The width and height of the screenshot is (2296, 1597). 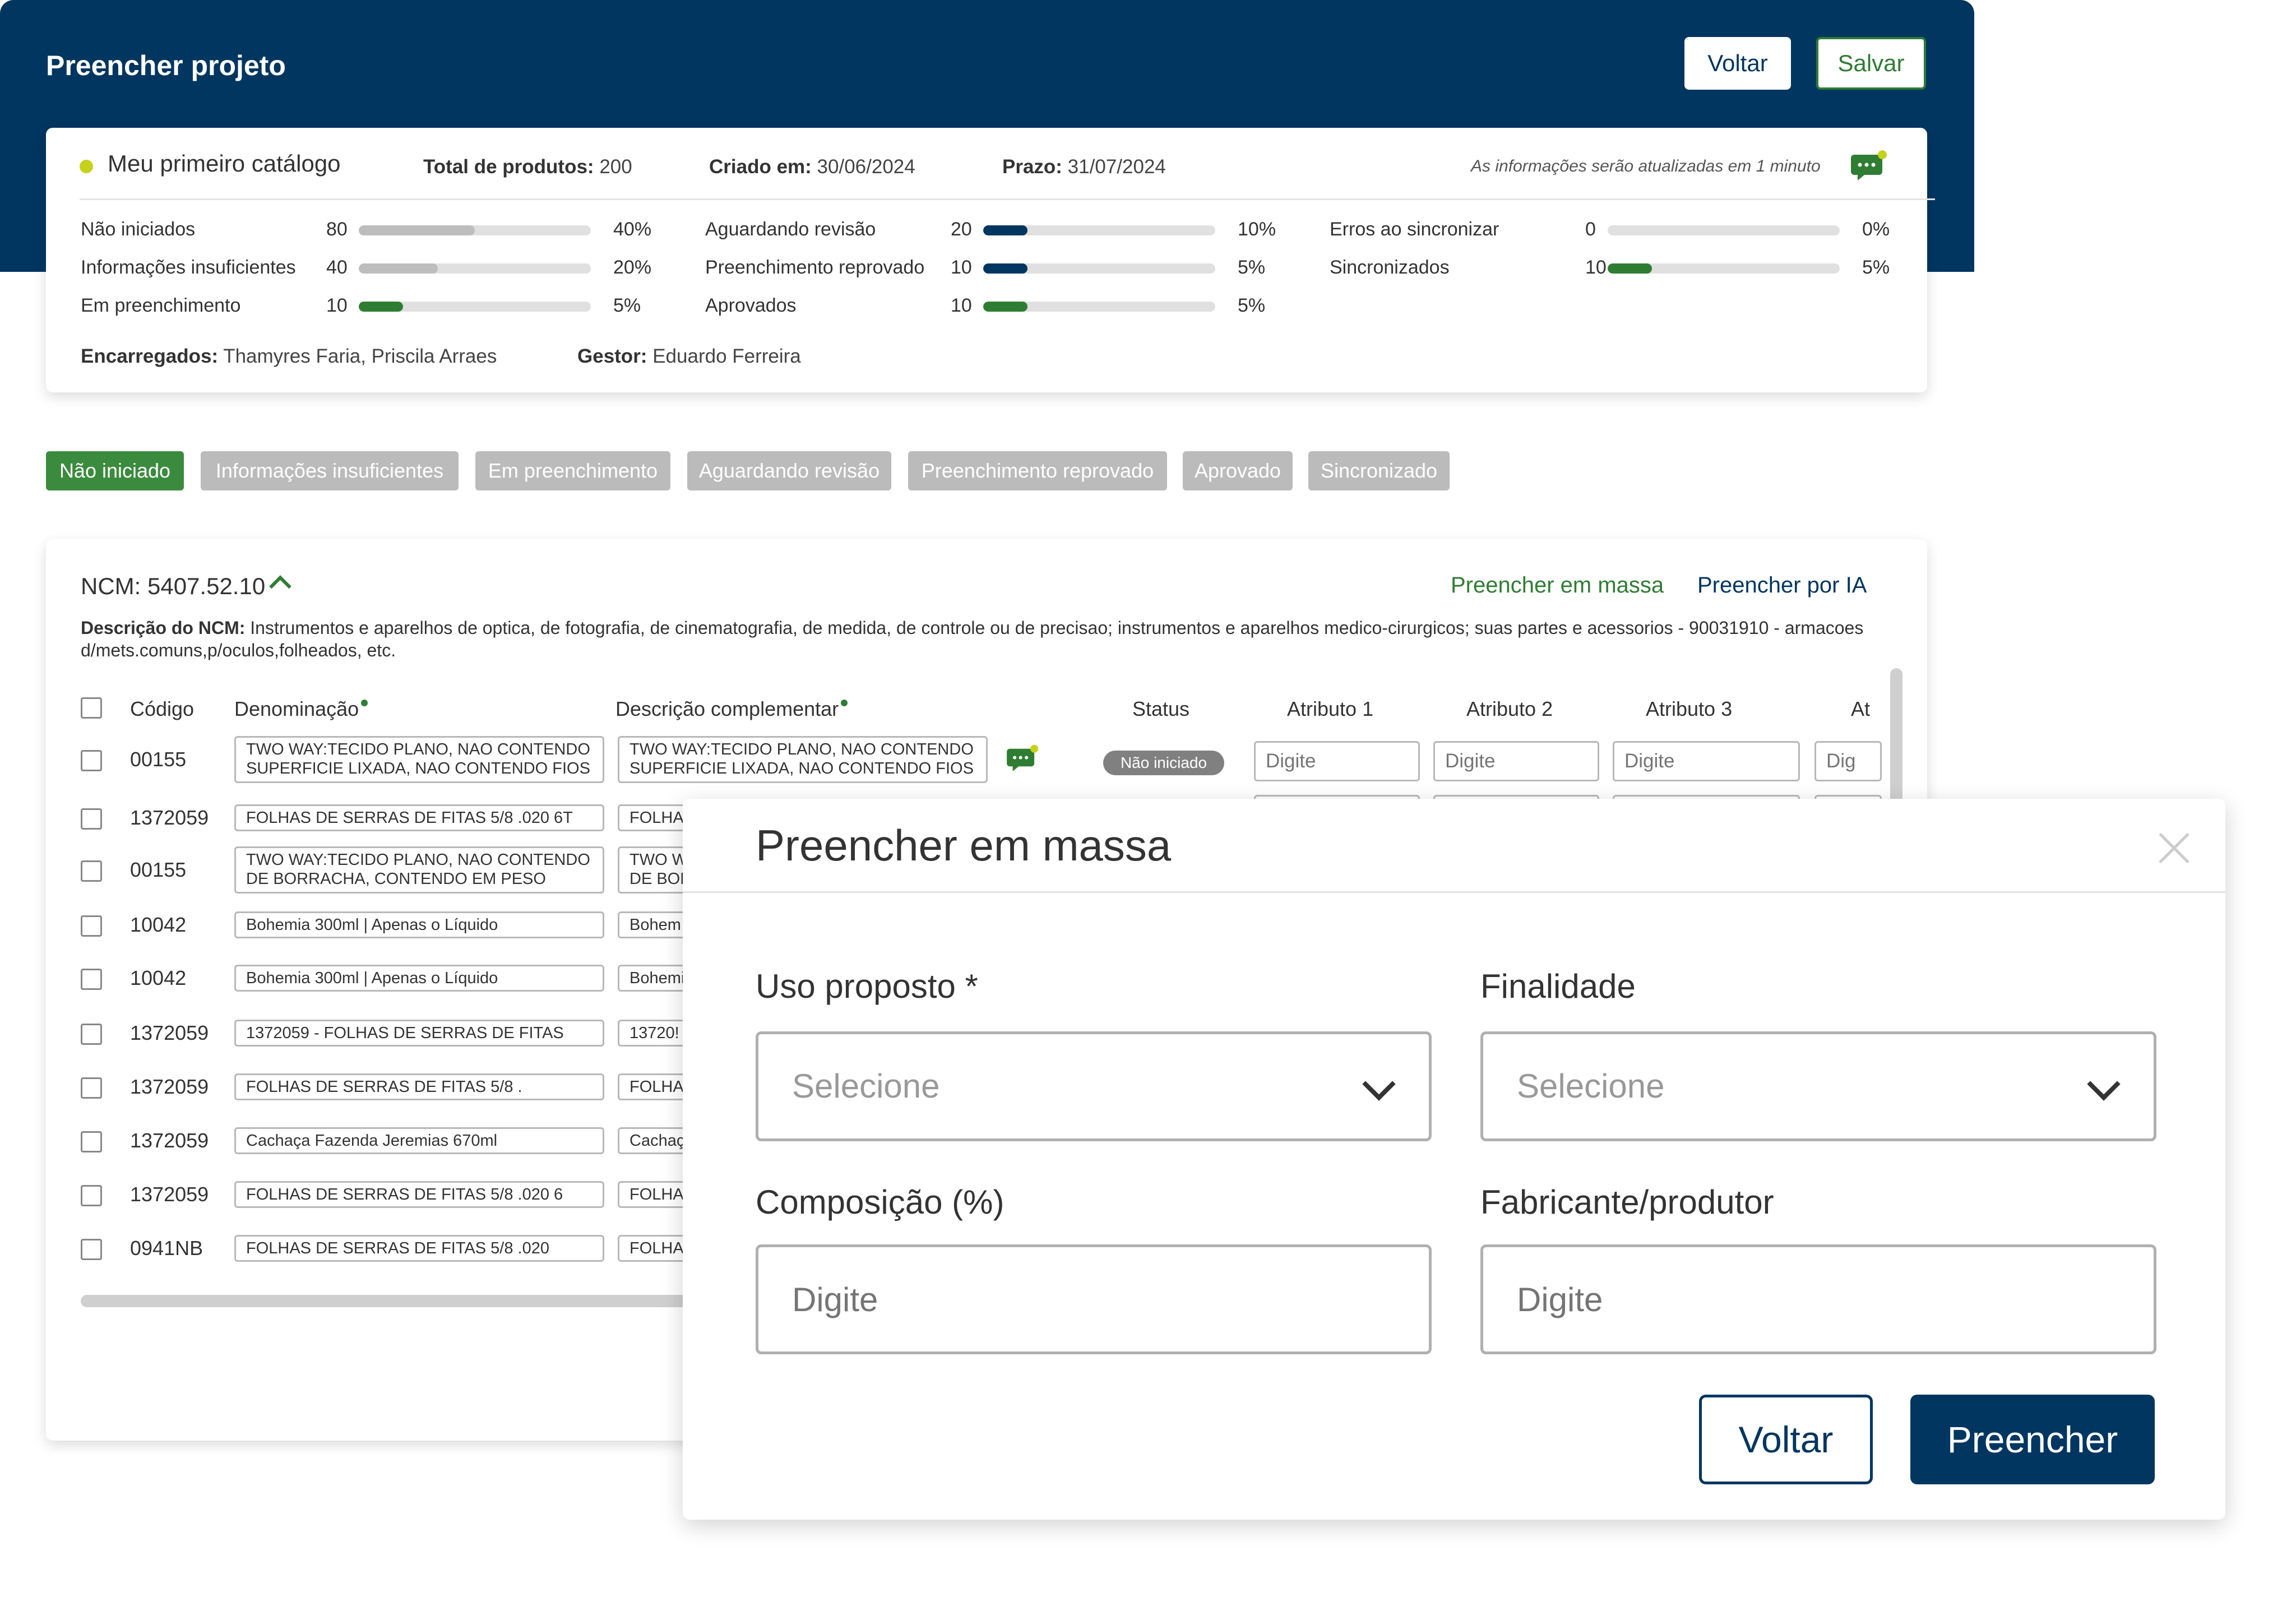 What do you see at coordinates (337, 267) in the screenshot?
I see `stat-count: 40` at bounding box center [337, 267].